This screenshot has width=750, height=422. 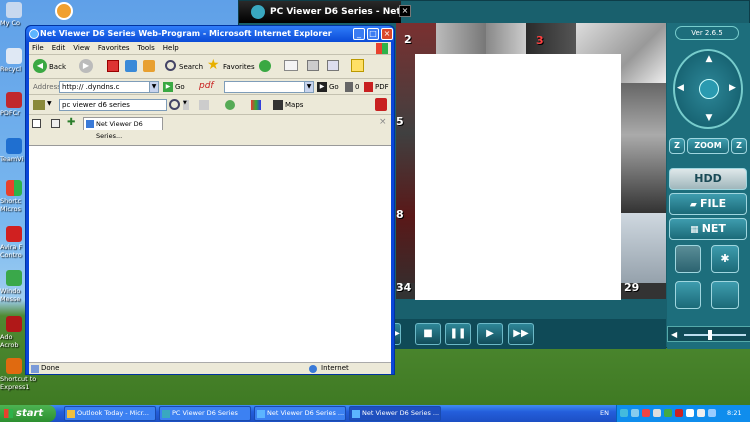 What do you see at coordinates (428, 334) in the screenshot?
I see `stop-button: ■` at bounding box center [428, 334].